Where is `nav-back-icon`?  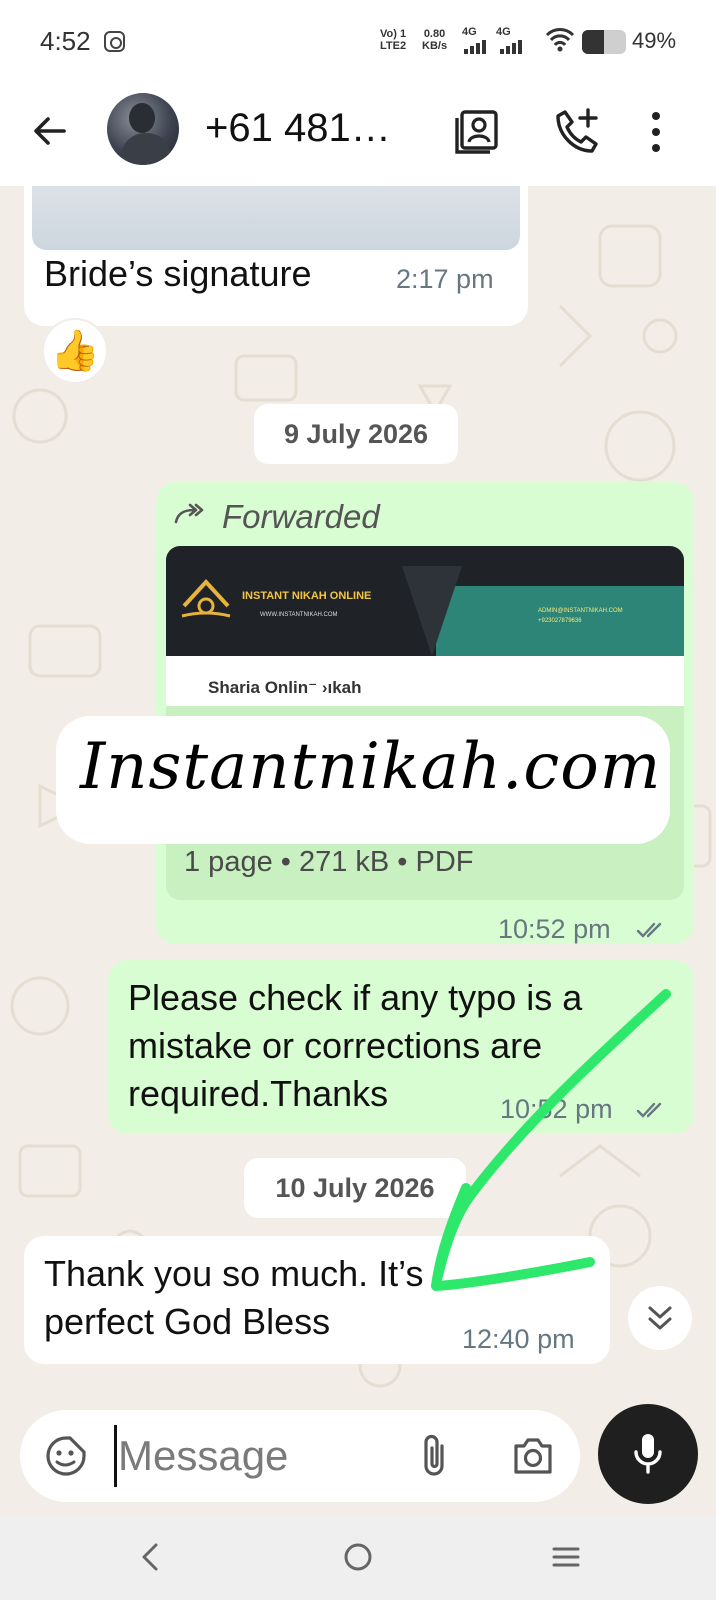 nav-back-icon is located at coordinates (150, 1557).